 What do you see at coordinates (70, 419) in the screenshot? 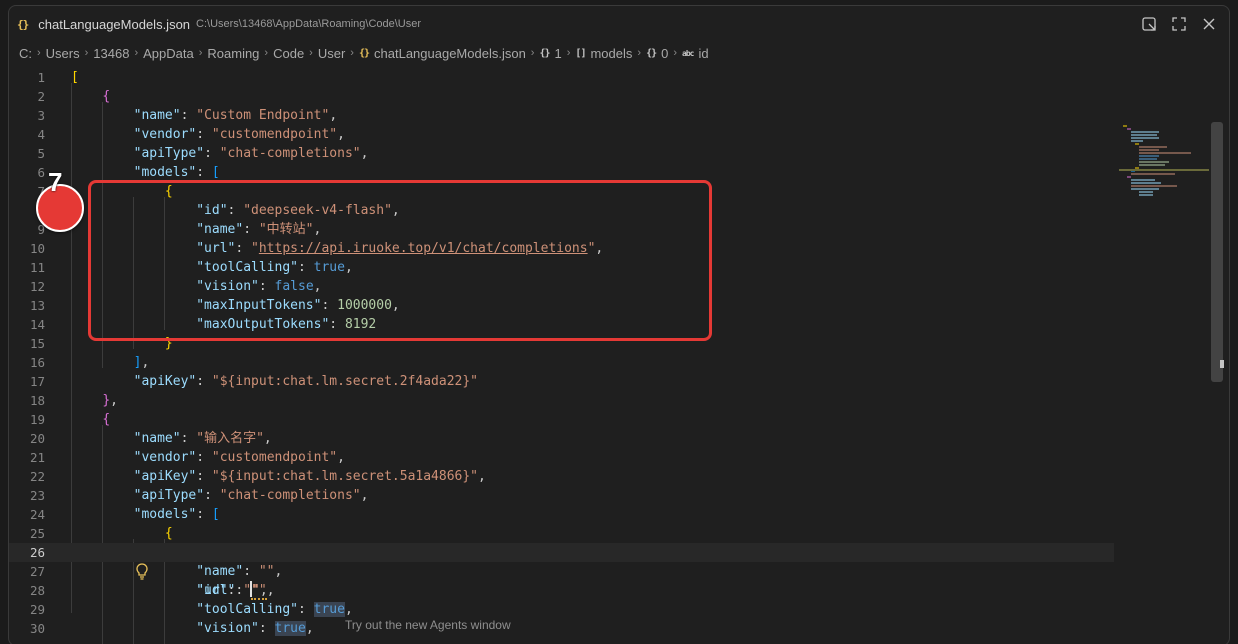
I see `code-line: 19 {` at bounding box center [70, 419].